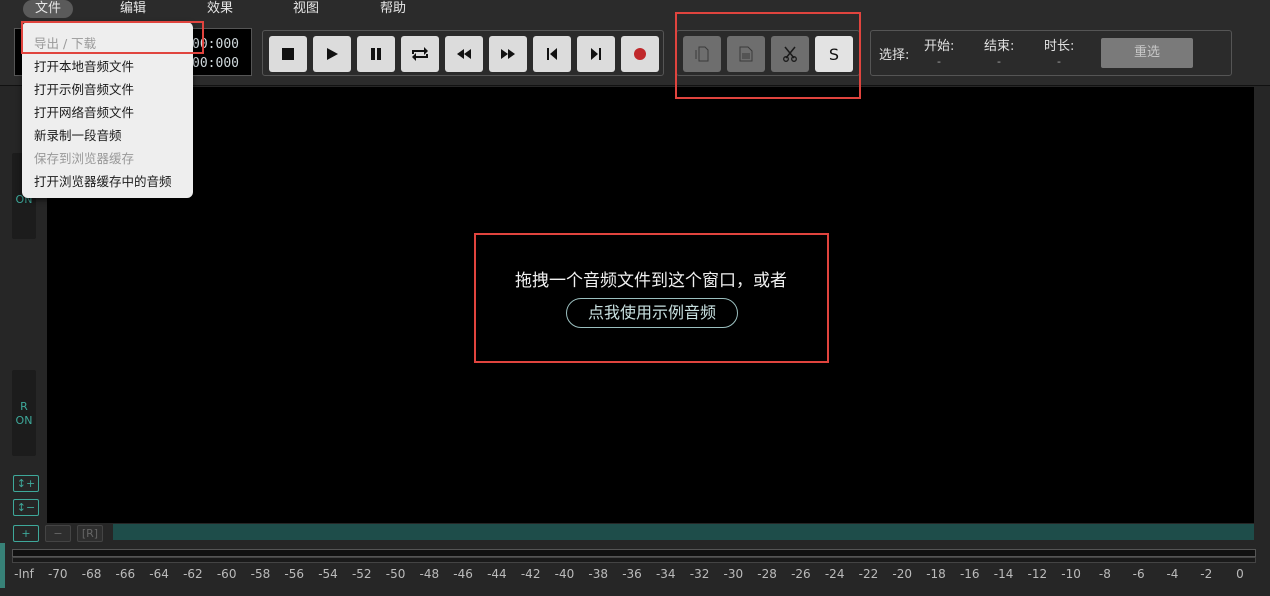 The image size is (1270, 596). I want to click on stop-icon, so click(288, 54).